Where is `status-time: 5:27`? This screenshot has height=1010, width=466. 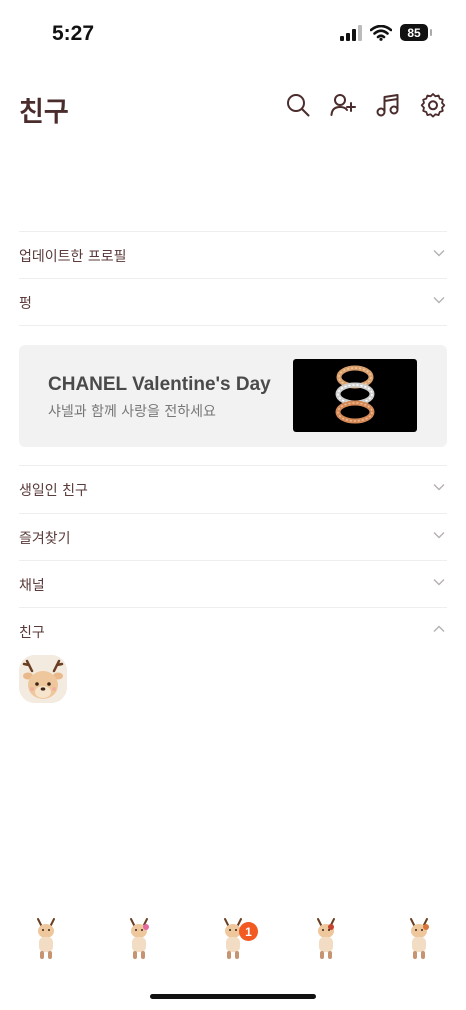 status-time: 5:27 is located at coordinates (73, 33).